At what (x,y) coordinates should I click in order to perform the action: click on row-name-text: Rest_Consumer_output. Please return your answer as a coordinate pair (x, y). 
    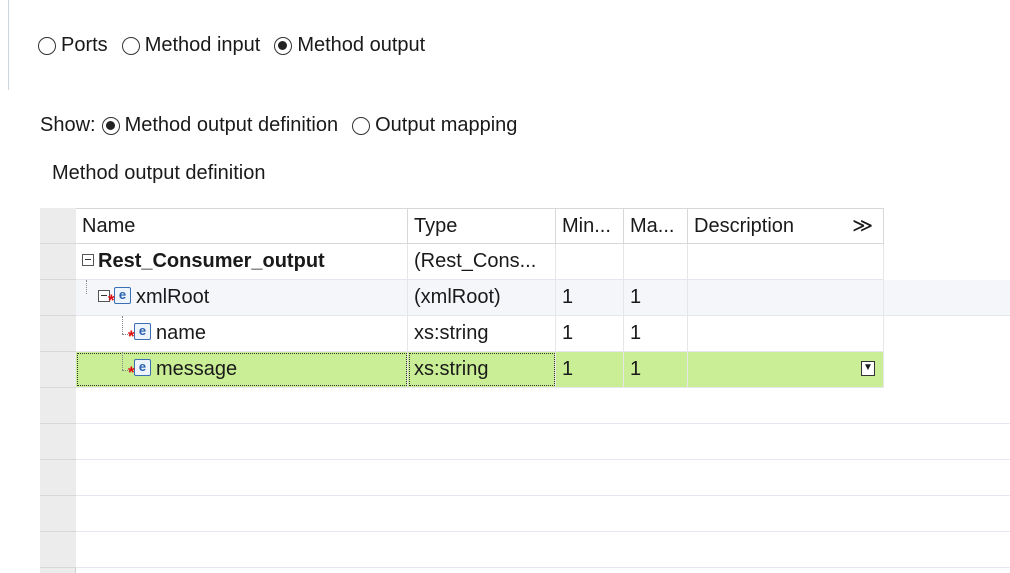
    Looking at the image, I should click on (211, 261).